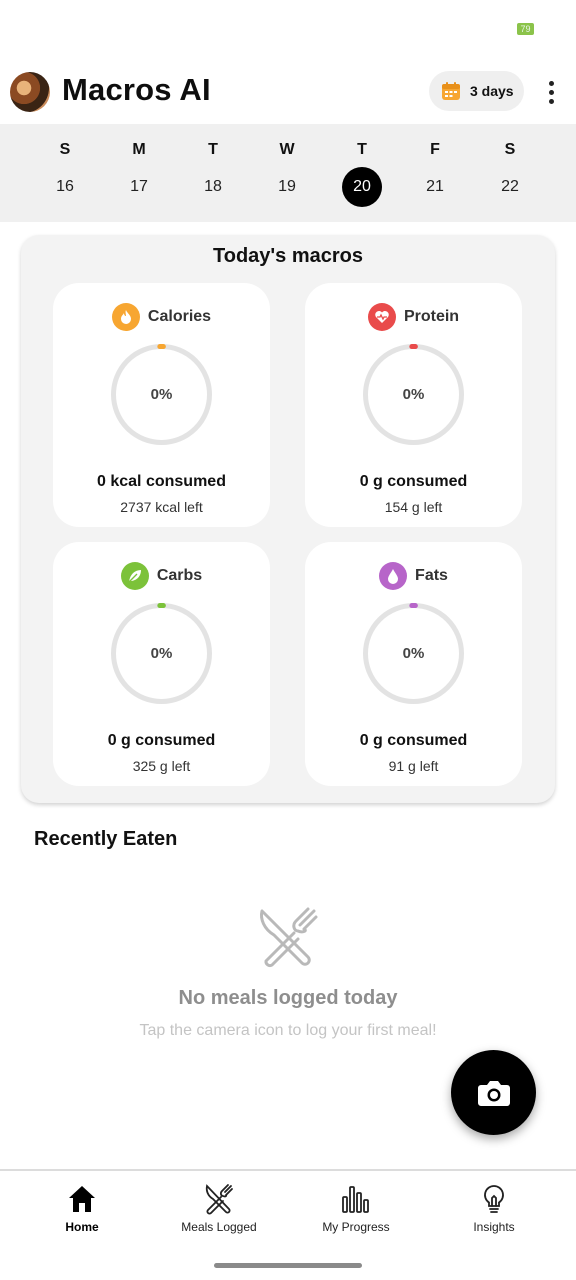 The image size is (576, 1280). I want to click on day-number: 19, so click(287, 186).